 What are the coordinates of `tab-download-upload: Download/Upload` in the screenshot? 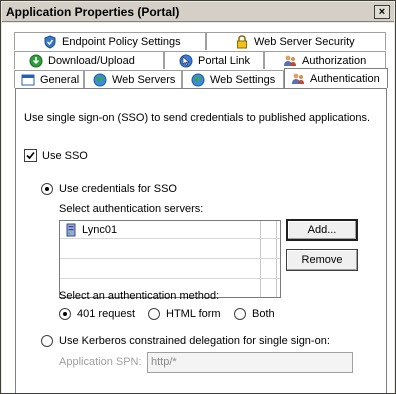 It's located at (89, 60).